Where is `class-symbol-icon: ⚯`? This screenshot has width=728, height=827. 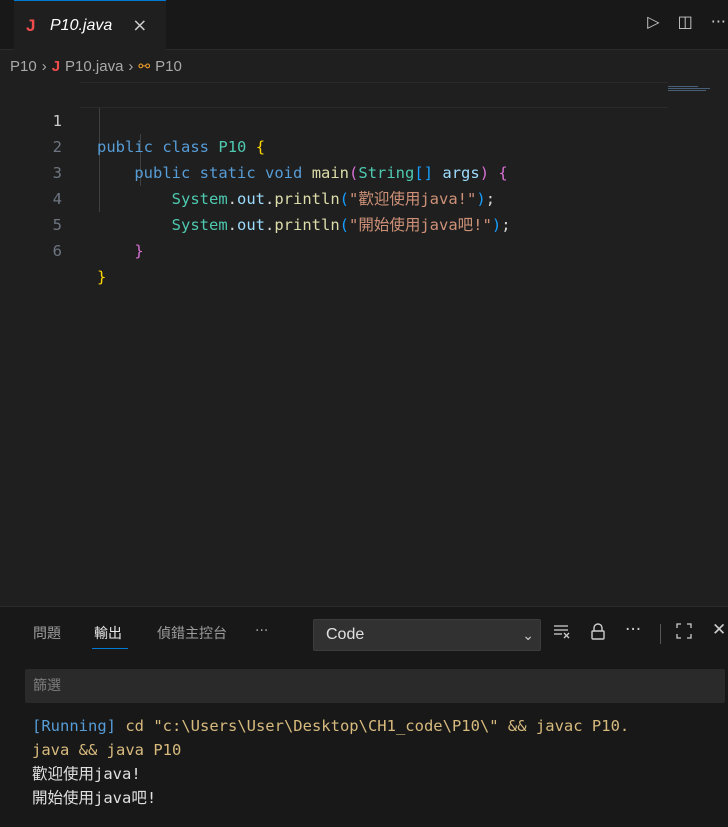
class-symbol-icon: ⚯ is located at coordinates (144, 65).